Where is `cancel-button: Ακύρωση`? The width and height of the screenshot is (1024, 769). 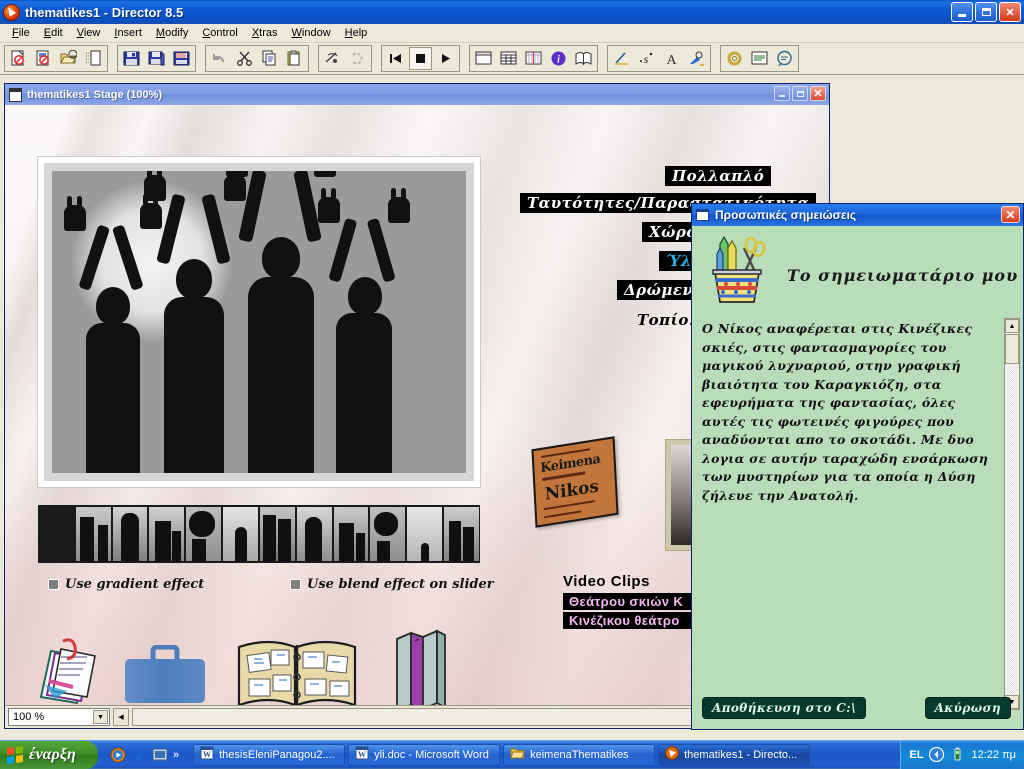 cancel-button: Ακύρωση is located at coordinates (968, 708).